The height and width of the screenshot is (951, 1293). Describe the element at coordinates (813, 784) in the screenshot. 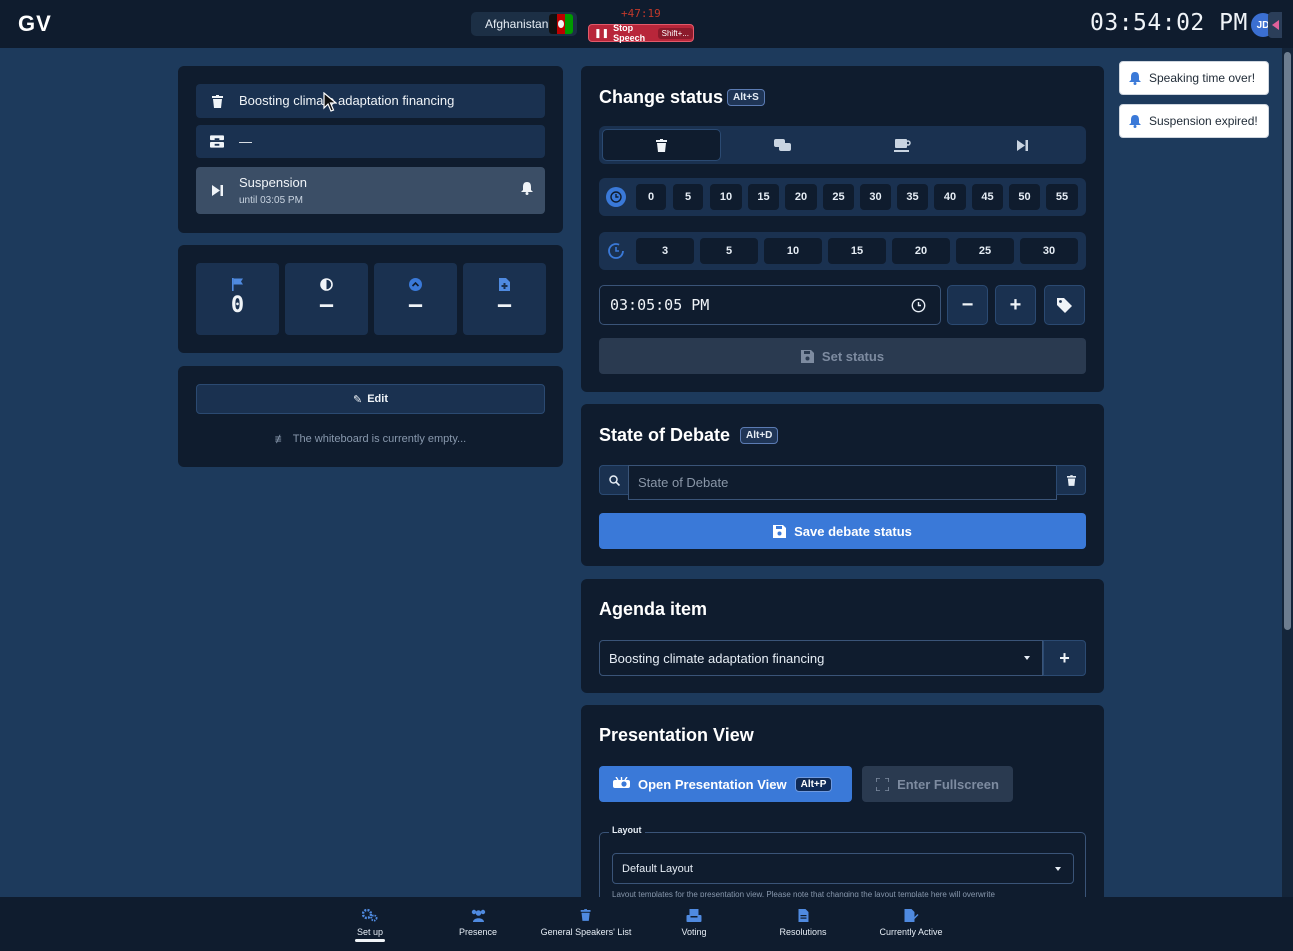

I see `open-presentation-shortcut: Alt+P` at that location.